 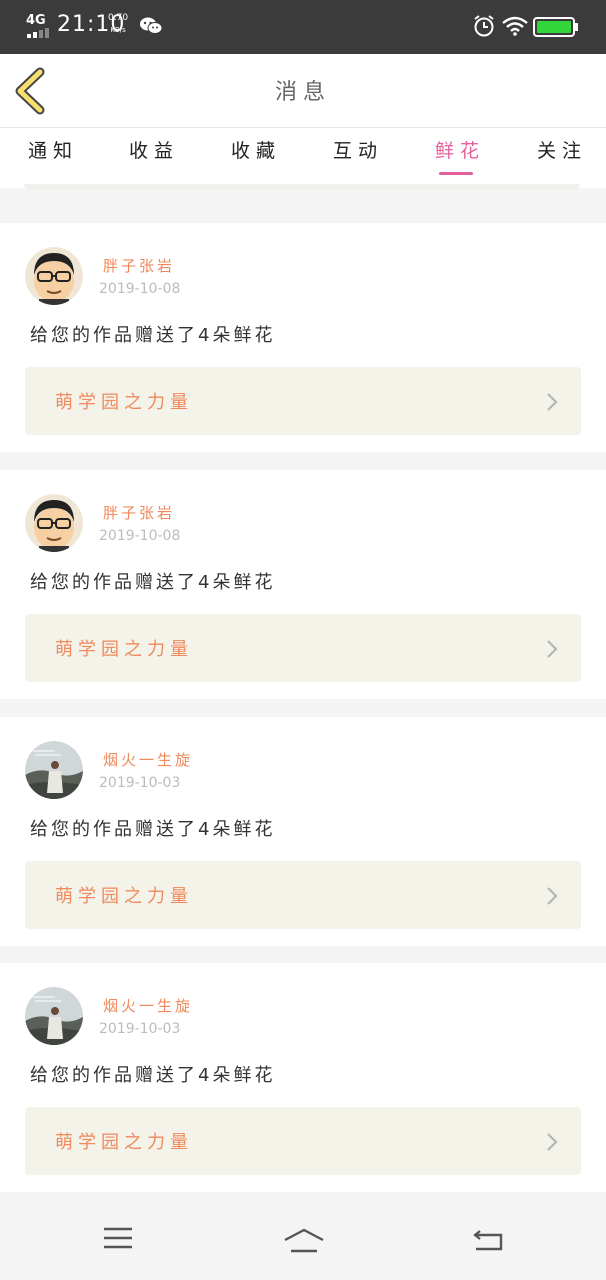 What do you see at coordinates (303, 158) in the screenshot?
I see `tab-bar: 通知 收益 收藏 互动 鲜花 关注` at bounding box center [303, 158].